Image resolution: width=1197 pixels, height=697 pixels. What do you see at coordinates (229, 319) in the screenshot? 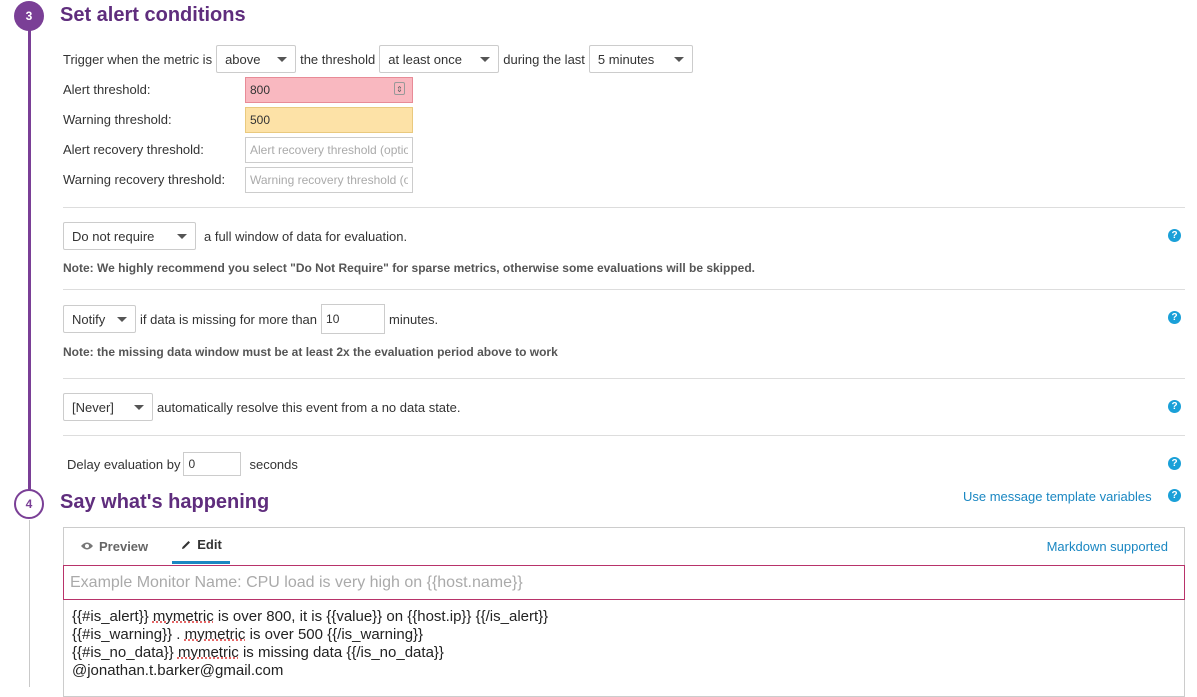
I see `missing-data-text: if data is missing for more than` at bounding box center [229, 319].